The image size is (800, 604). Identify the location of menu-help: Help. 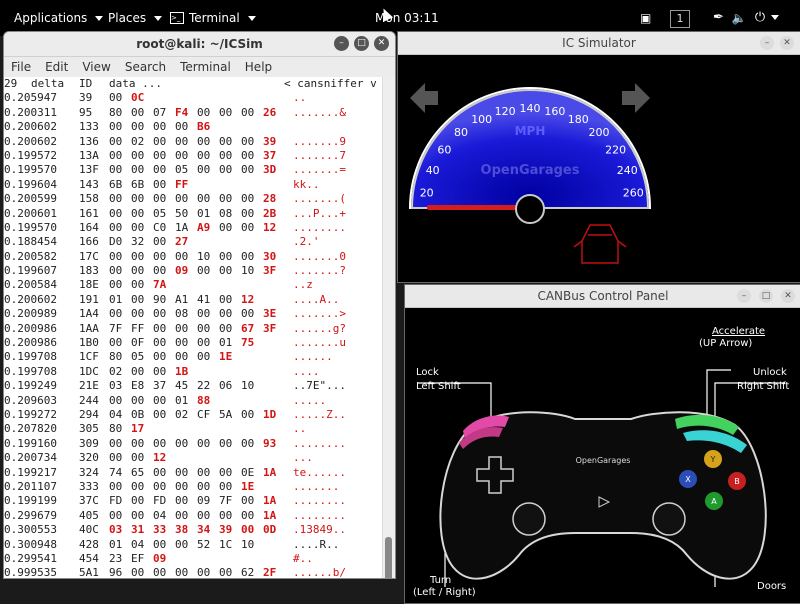
(258, 67).